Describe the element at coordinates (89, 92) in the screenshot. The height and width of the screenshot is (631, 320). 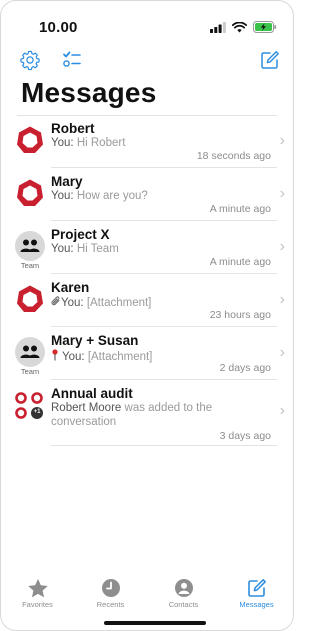
I see `page-title: Messages` at that location.